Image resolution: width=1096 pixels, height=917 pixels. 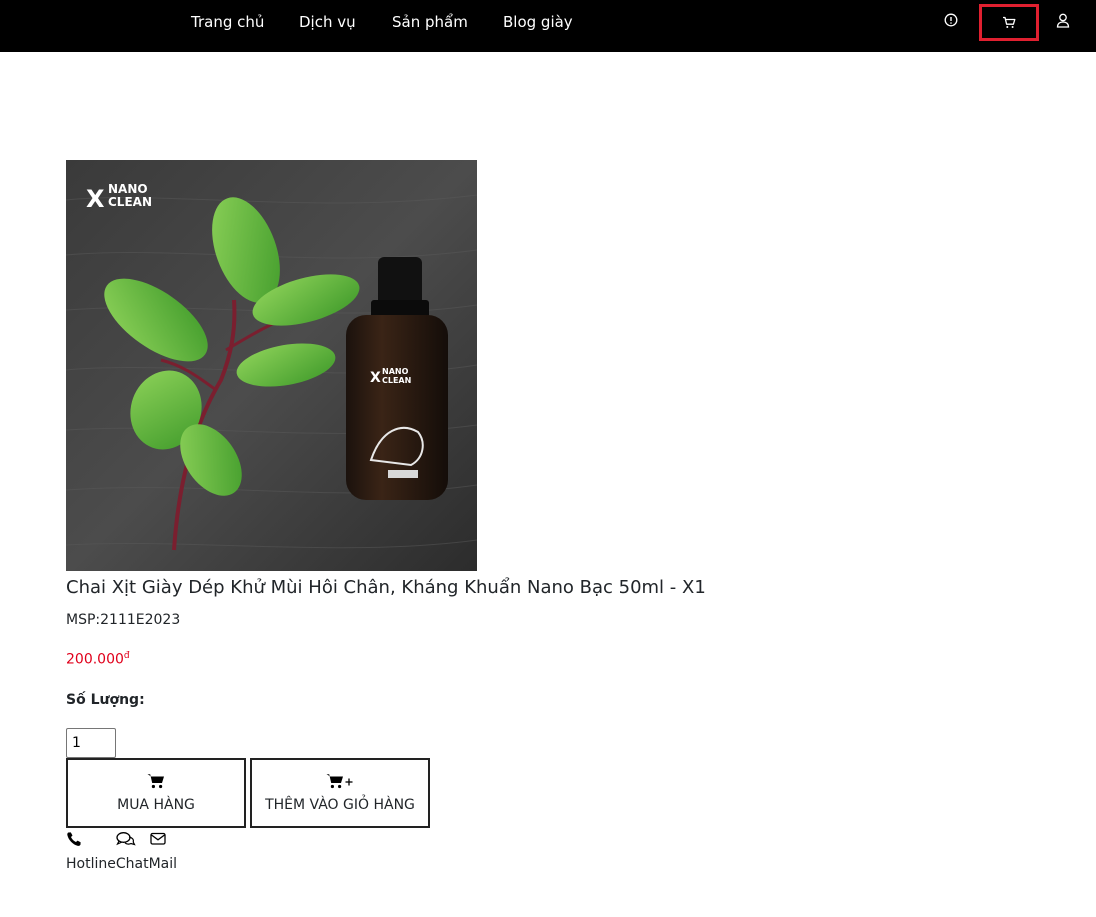 I want to click on product-price: 200.000đ, so click(x=98, y=659).